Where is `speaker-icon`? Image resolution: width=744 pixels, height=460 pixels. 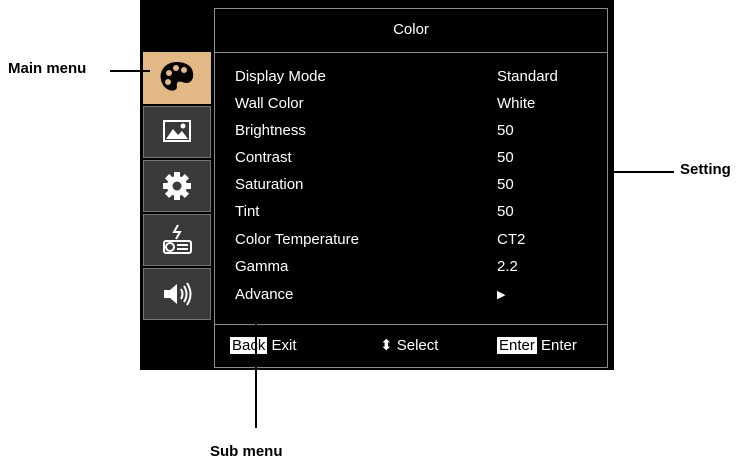
speaker-icon is located at coordinates (178, 294).